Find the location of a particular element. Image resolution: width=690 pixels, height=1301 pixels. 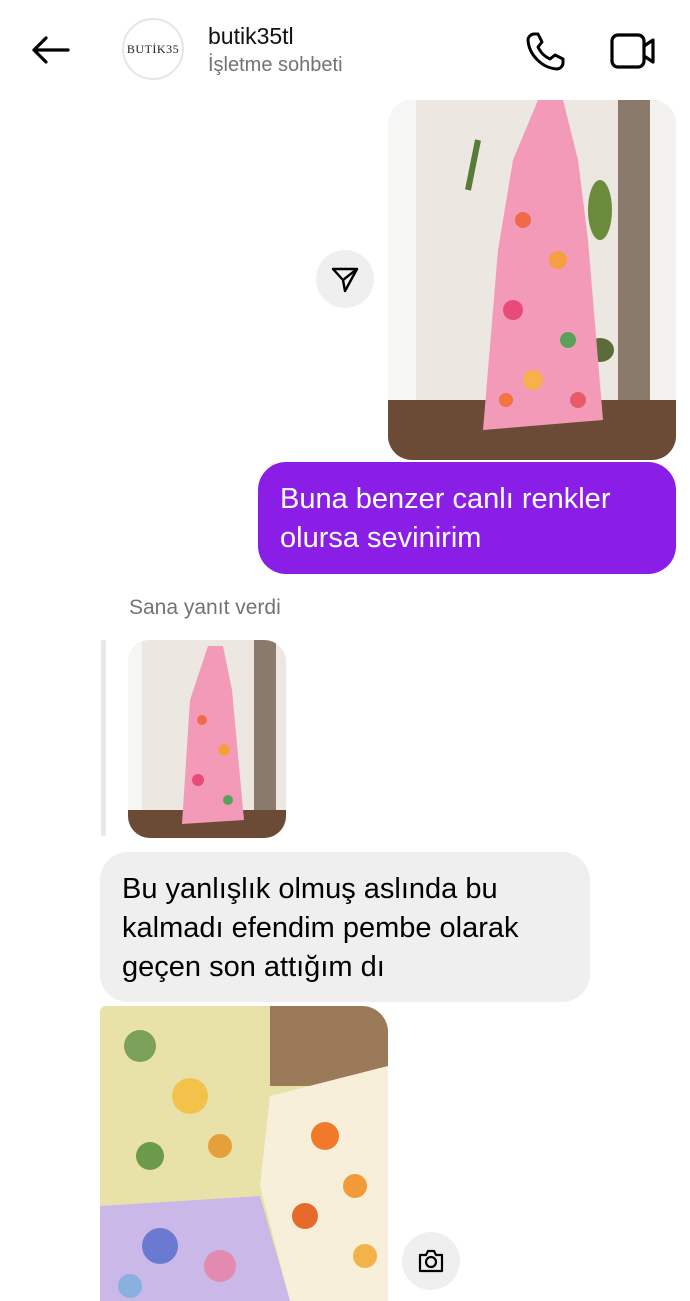

chat-title: butik35tl is located at coordinates (251, 36).